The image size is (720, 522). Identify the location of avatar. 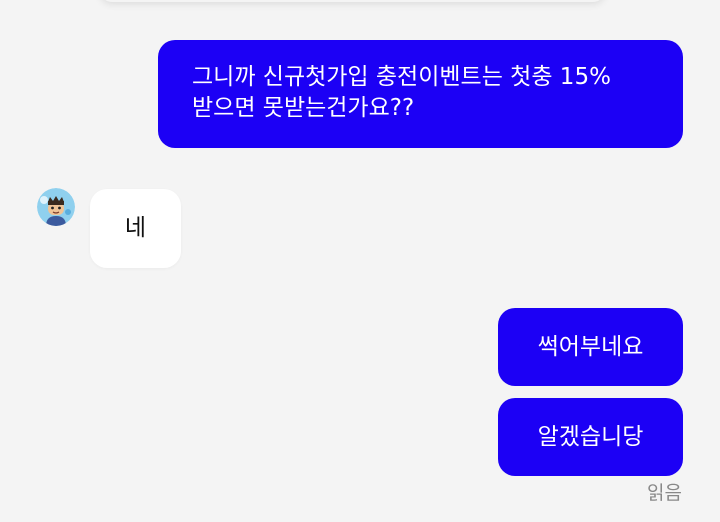
(56, 207).